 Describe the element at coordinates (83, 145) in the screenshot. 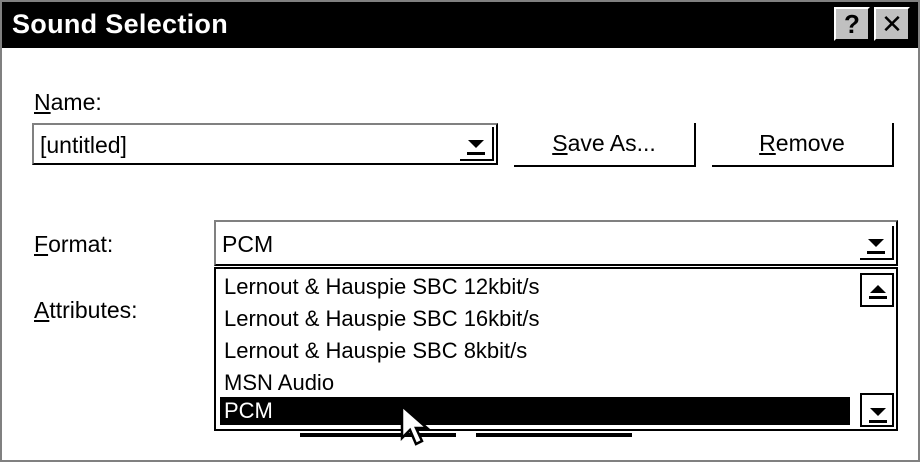

I see `name-value: [untitled]` at that location.